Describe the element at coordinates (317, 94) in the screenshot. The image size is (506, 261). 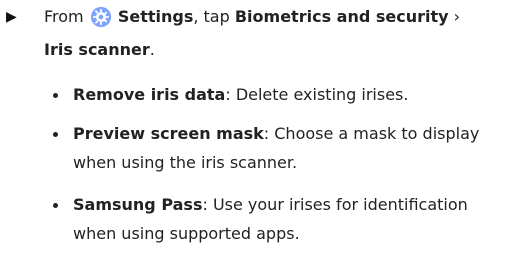
I see `bullet-text: : Delete existing irises.` at that location.